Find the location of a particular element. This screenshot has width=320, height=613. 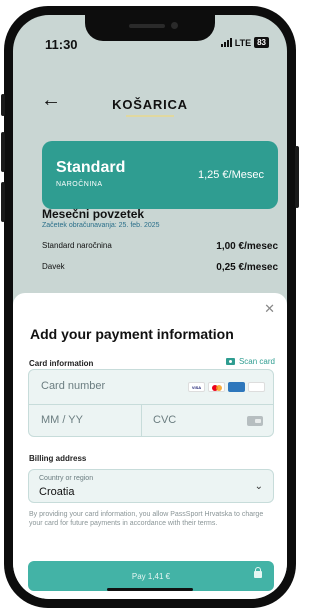

summary-row-value: 0,25 €/mesec is located at coordinates (247, 267).